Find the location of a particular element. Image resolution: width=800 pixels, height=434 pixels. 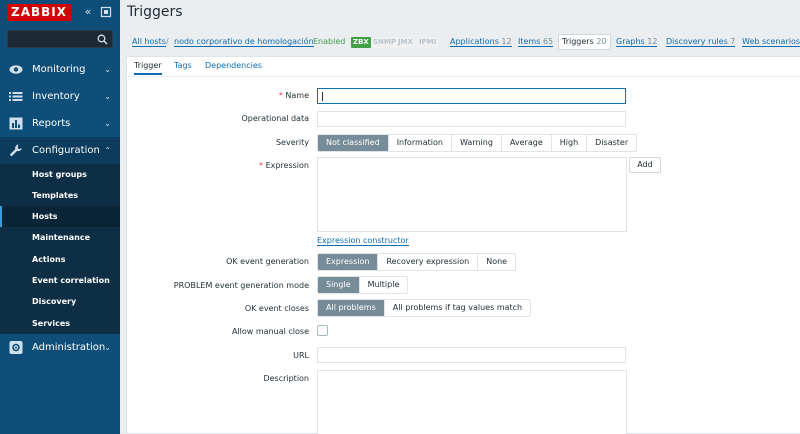

ok-closes-tag-match: All problems if tag values match is located at coordinates (457, 308).